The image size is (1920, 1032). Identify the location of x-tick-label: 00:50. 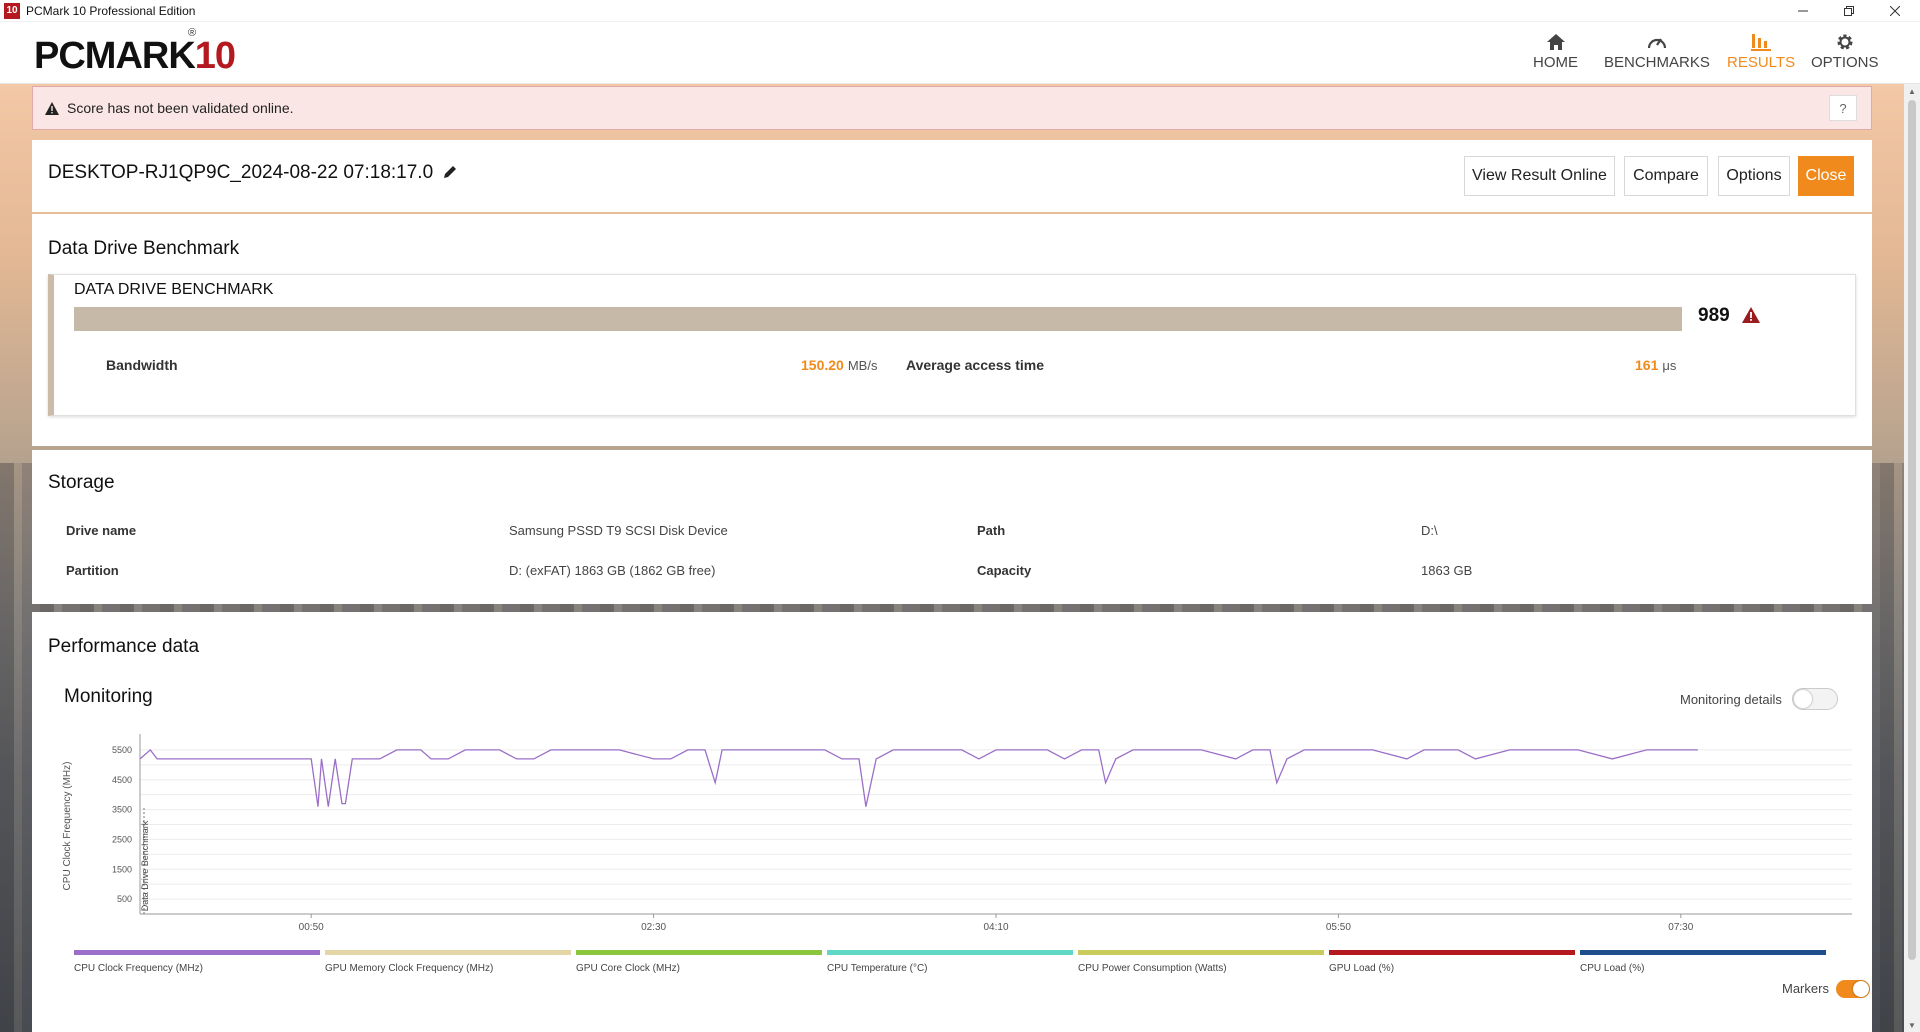
(311, 927).